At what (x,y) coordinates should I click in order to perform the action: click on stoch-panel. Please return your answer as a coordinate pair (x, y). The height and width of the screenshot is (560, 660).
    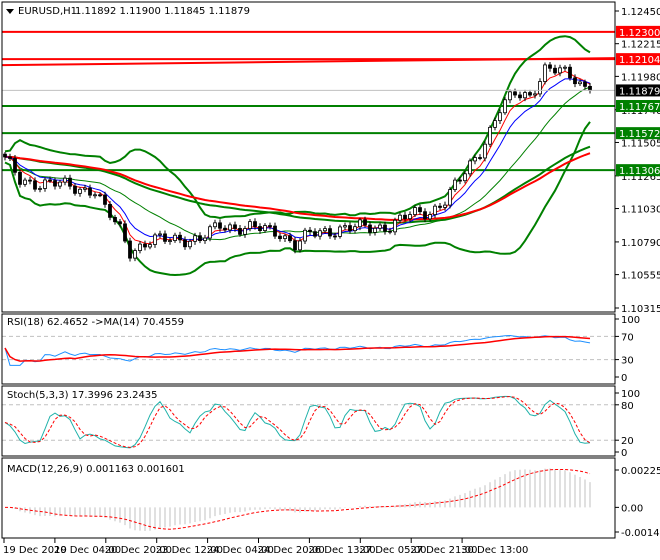
    Looking at the image, I should click on (308, 422).